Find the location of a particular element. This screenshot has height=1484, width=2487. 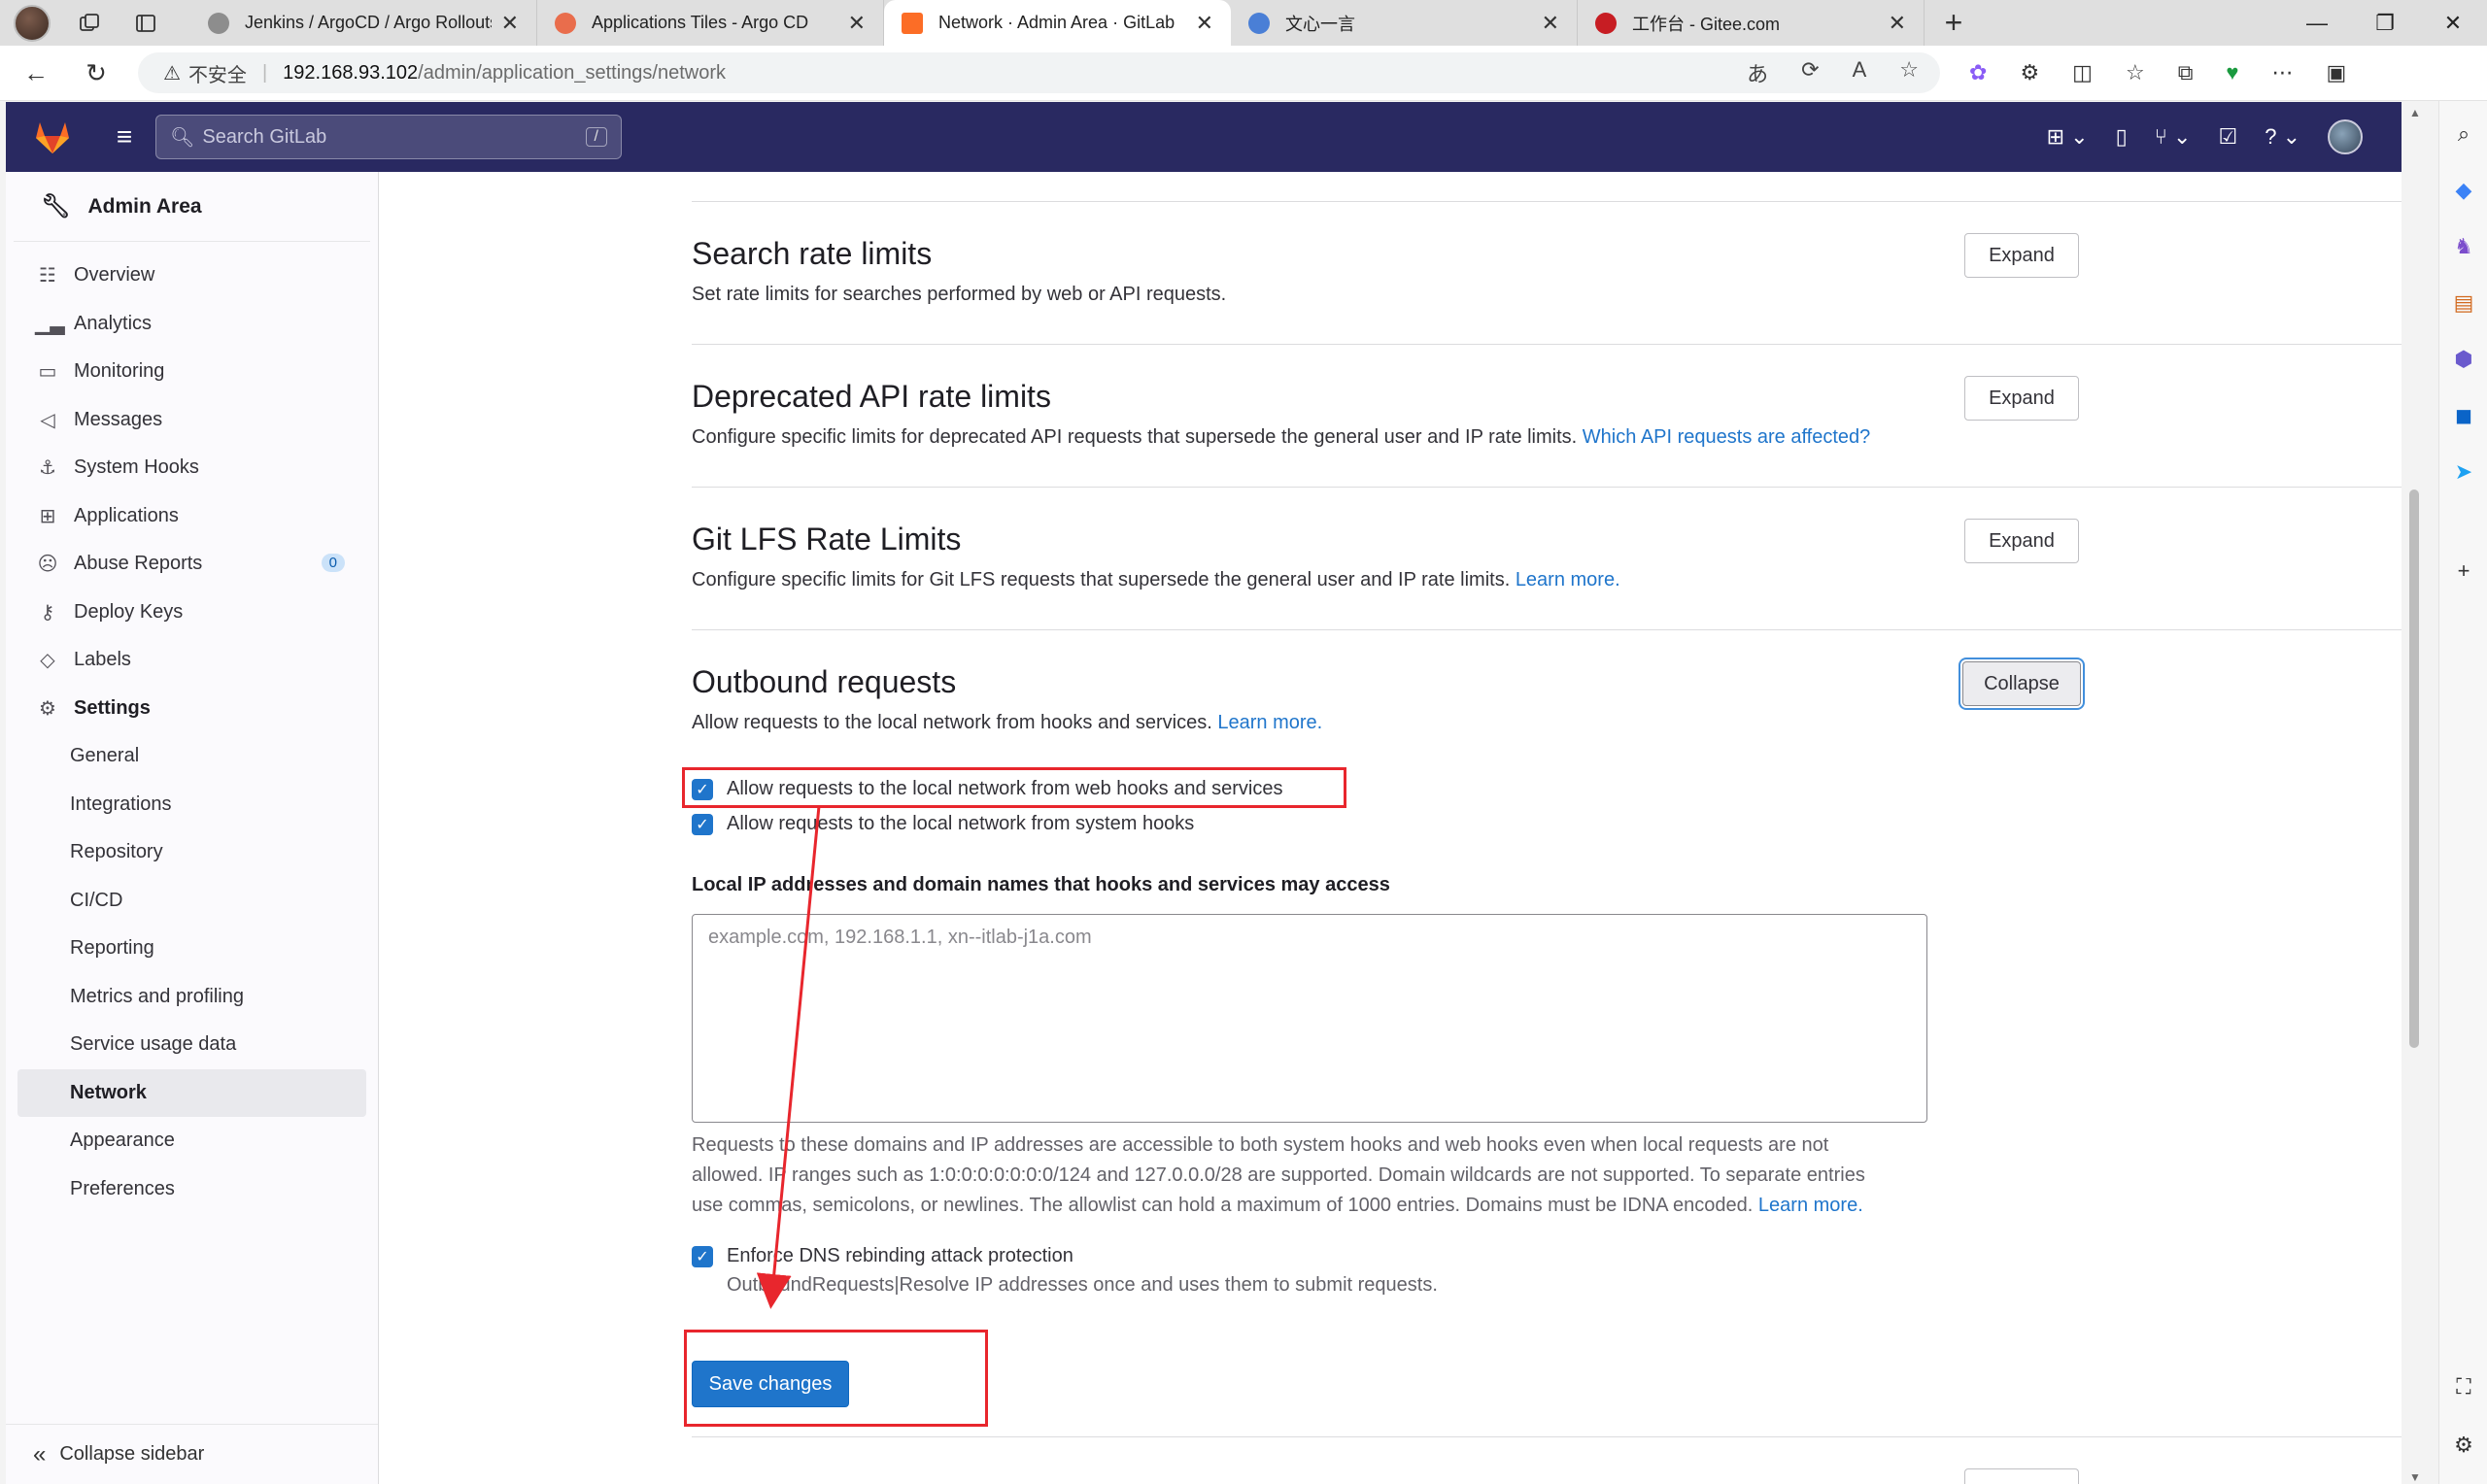

tools-briefcase-icon: ▤ is located at coordinates (2463, 303).